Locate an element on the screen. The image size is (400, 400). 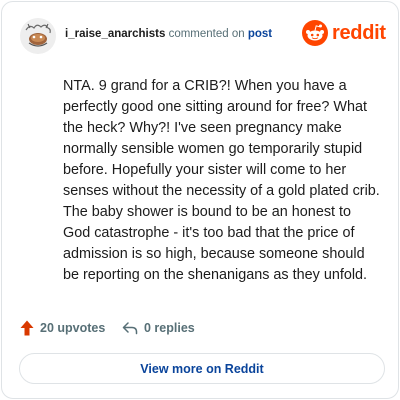
upvote-count: 20 upvotes is located at coordinates (73, 328).